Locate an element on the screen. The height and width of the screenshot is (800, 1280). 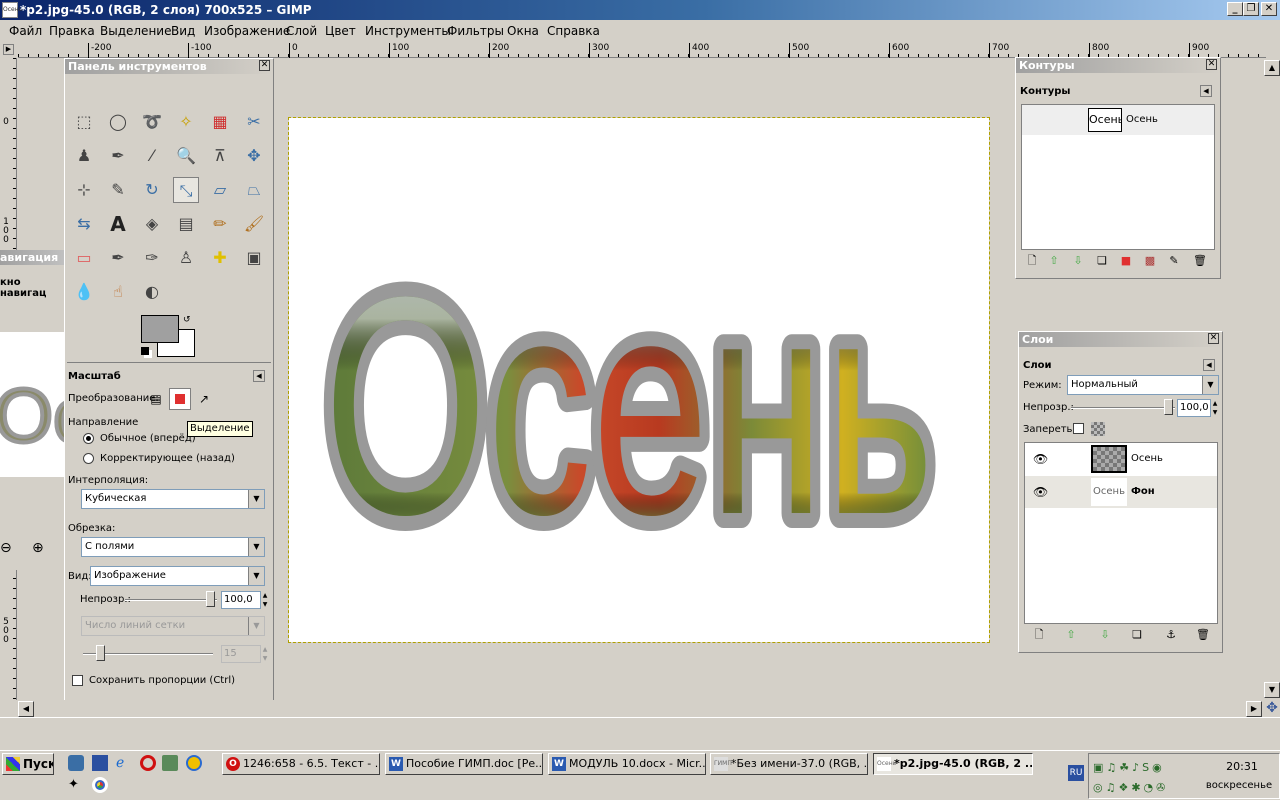
rotate-tool-icon: ↻ is located at coordinates (152, 190).